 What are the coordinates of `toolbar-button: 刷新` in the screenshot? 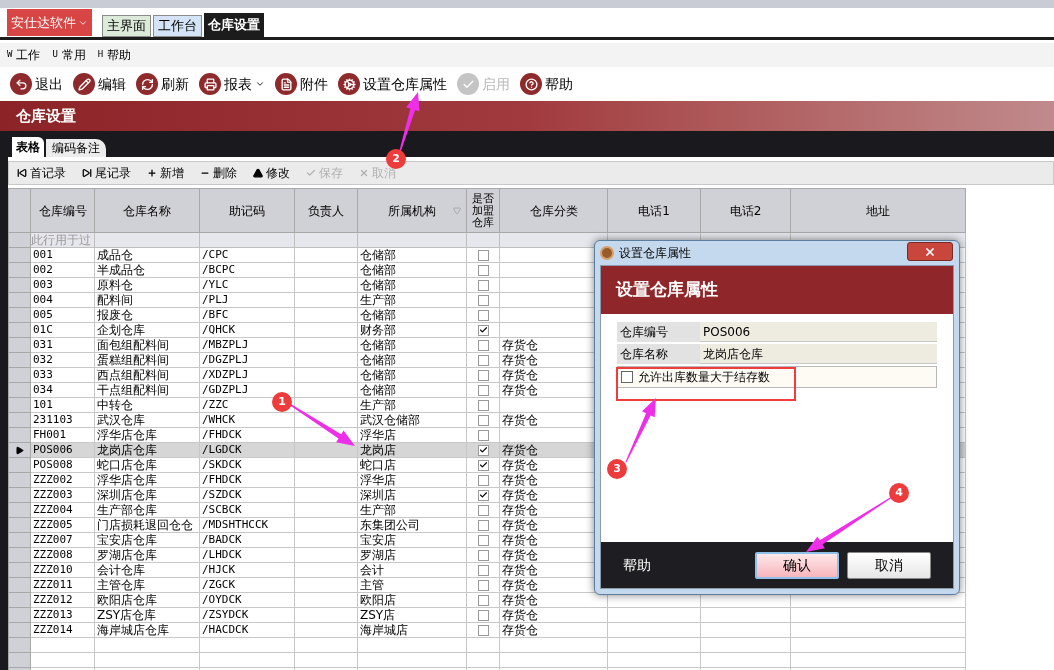 It's located at (162, 84).